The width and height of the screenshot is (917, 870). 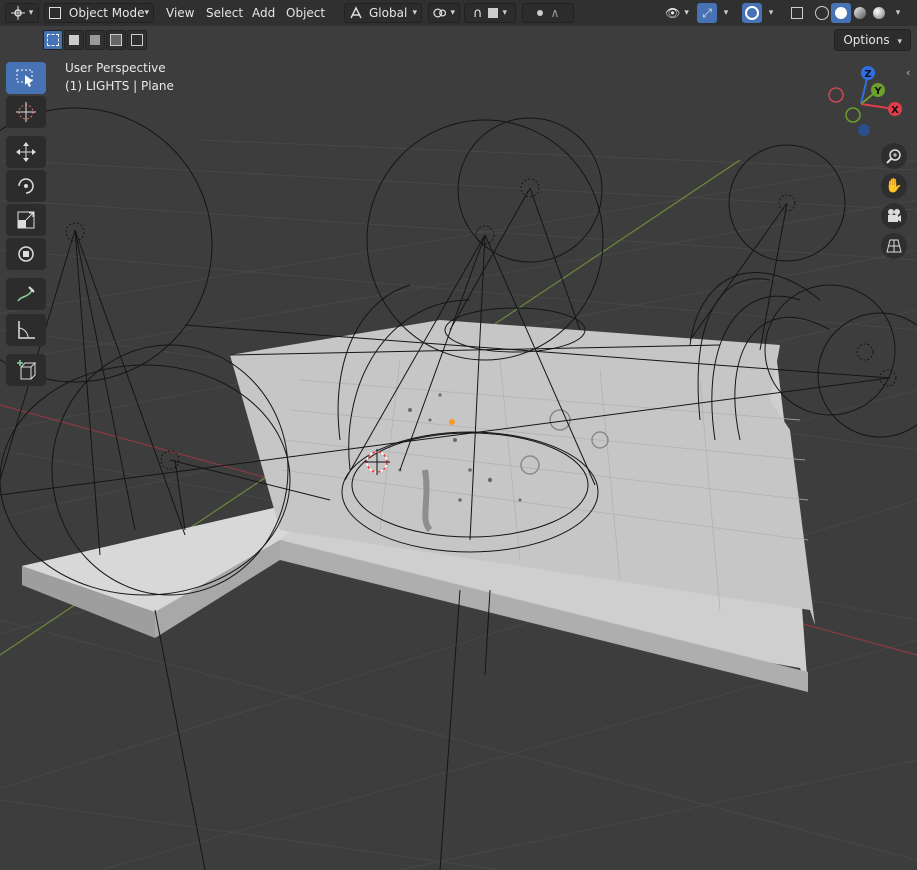 What do you see at coordinates (853, 115) in the screenshot?
I see `neg-y-handle` at bounding box center [853, 115].